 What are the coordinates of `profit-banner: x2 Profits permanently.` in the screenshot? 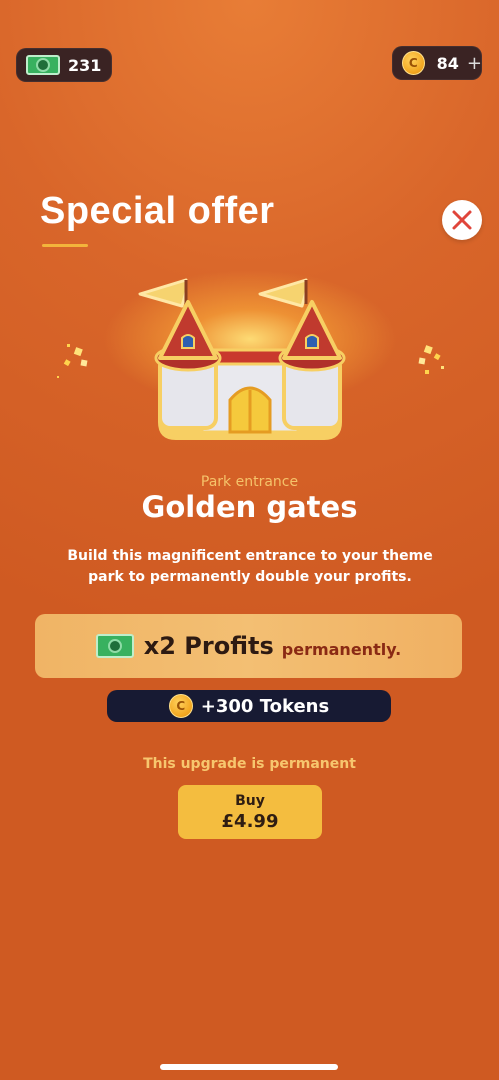 It's located at (248, 646).